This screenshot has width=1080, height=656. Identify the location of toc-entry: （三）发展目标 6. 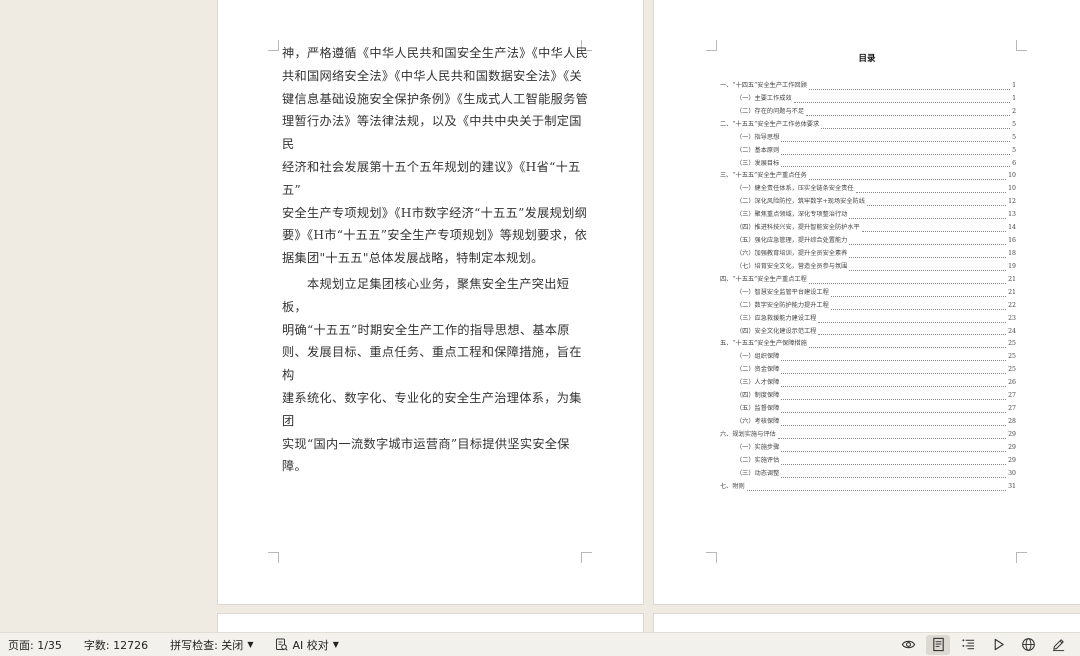
(868, 164).